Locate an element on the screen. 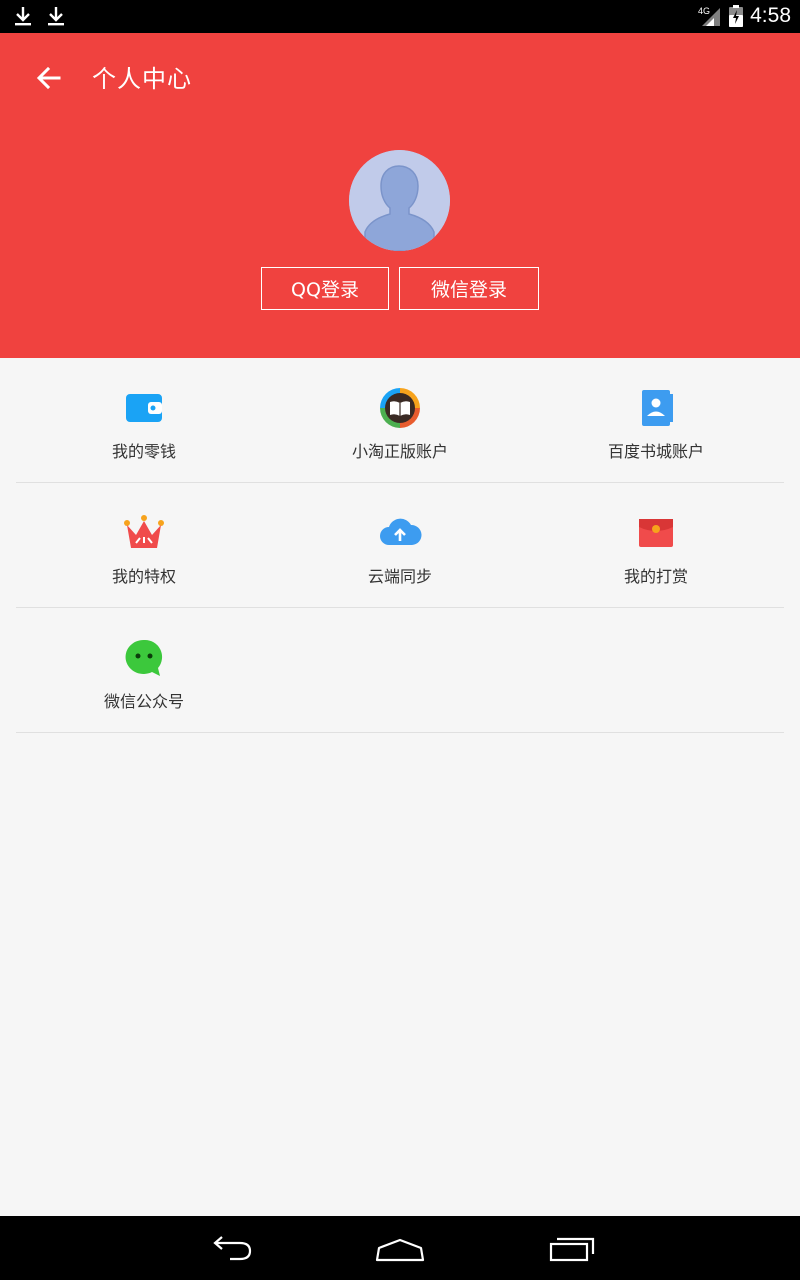  menu-item-label: 我的打赏 is located at coordinates (655, 576).